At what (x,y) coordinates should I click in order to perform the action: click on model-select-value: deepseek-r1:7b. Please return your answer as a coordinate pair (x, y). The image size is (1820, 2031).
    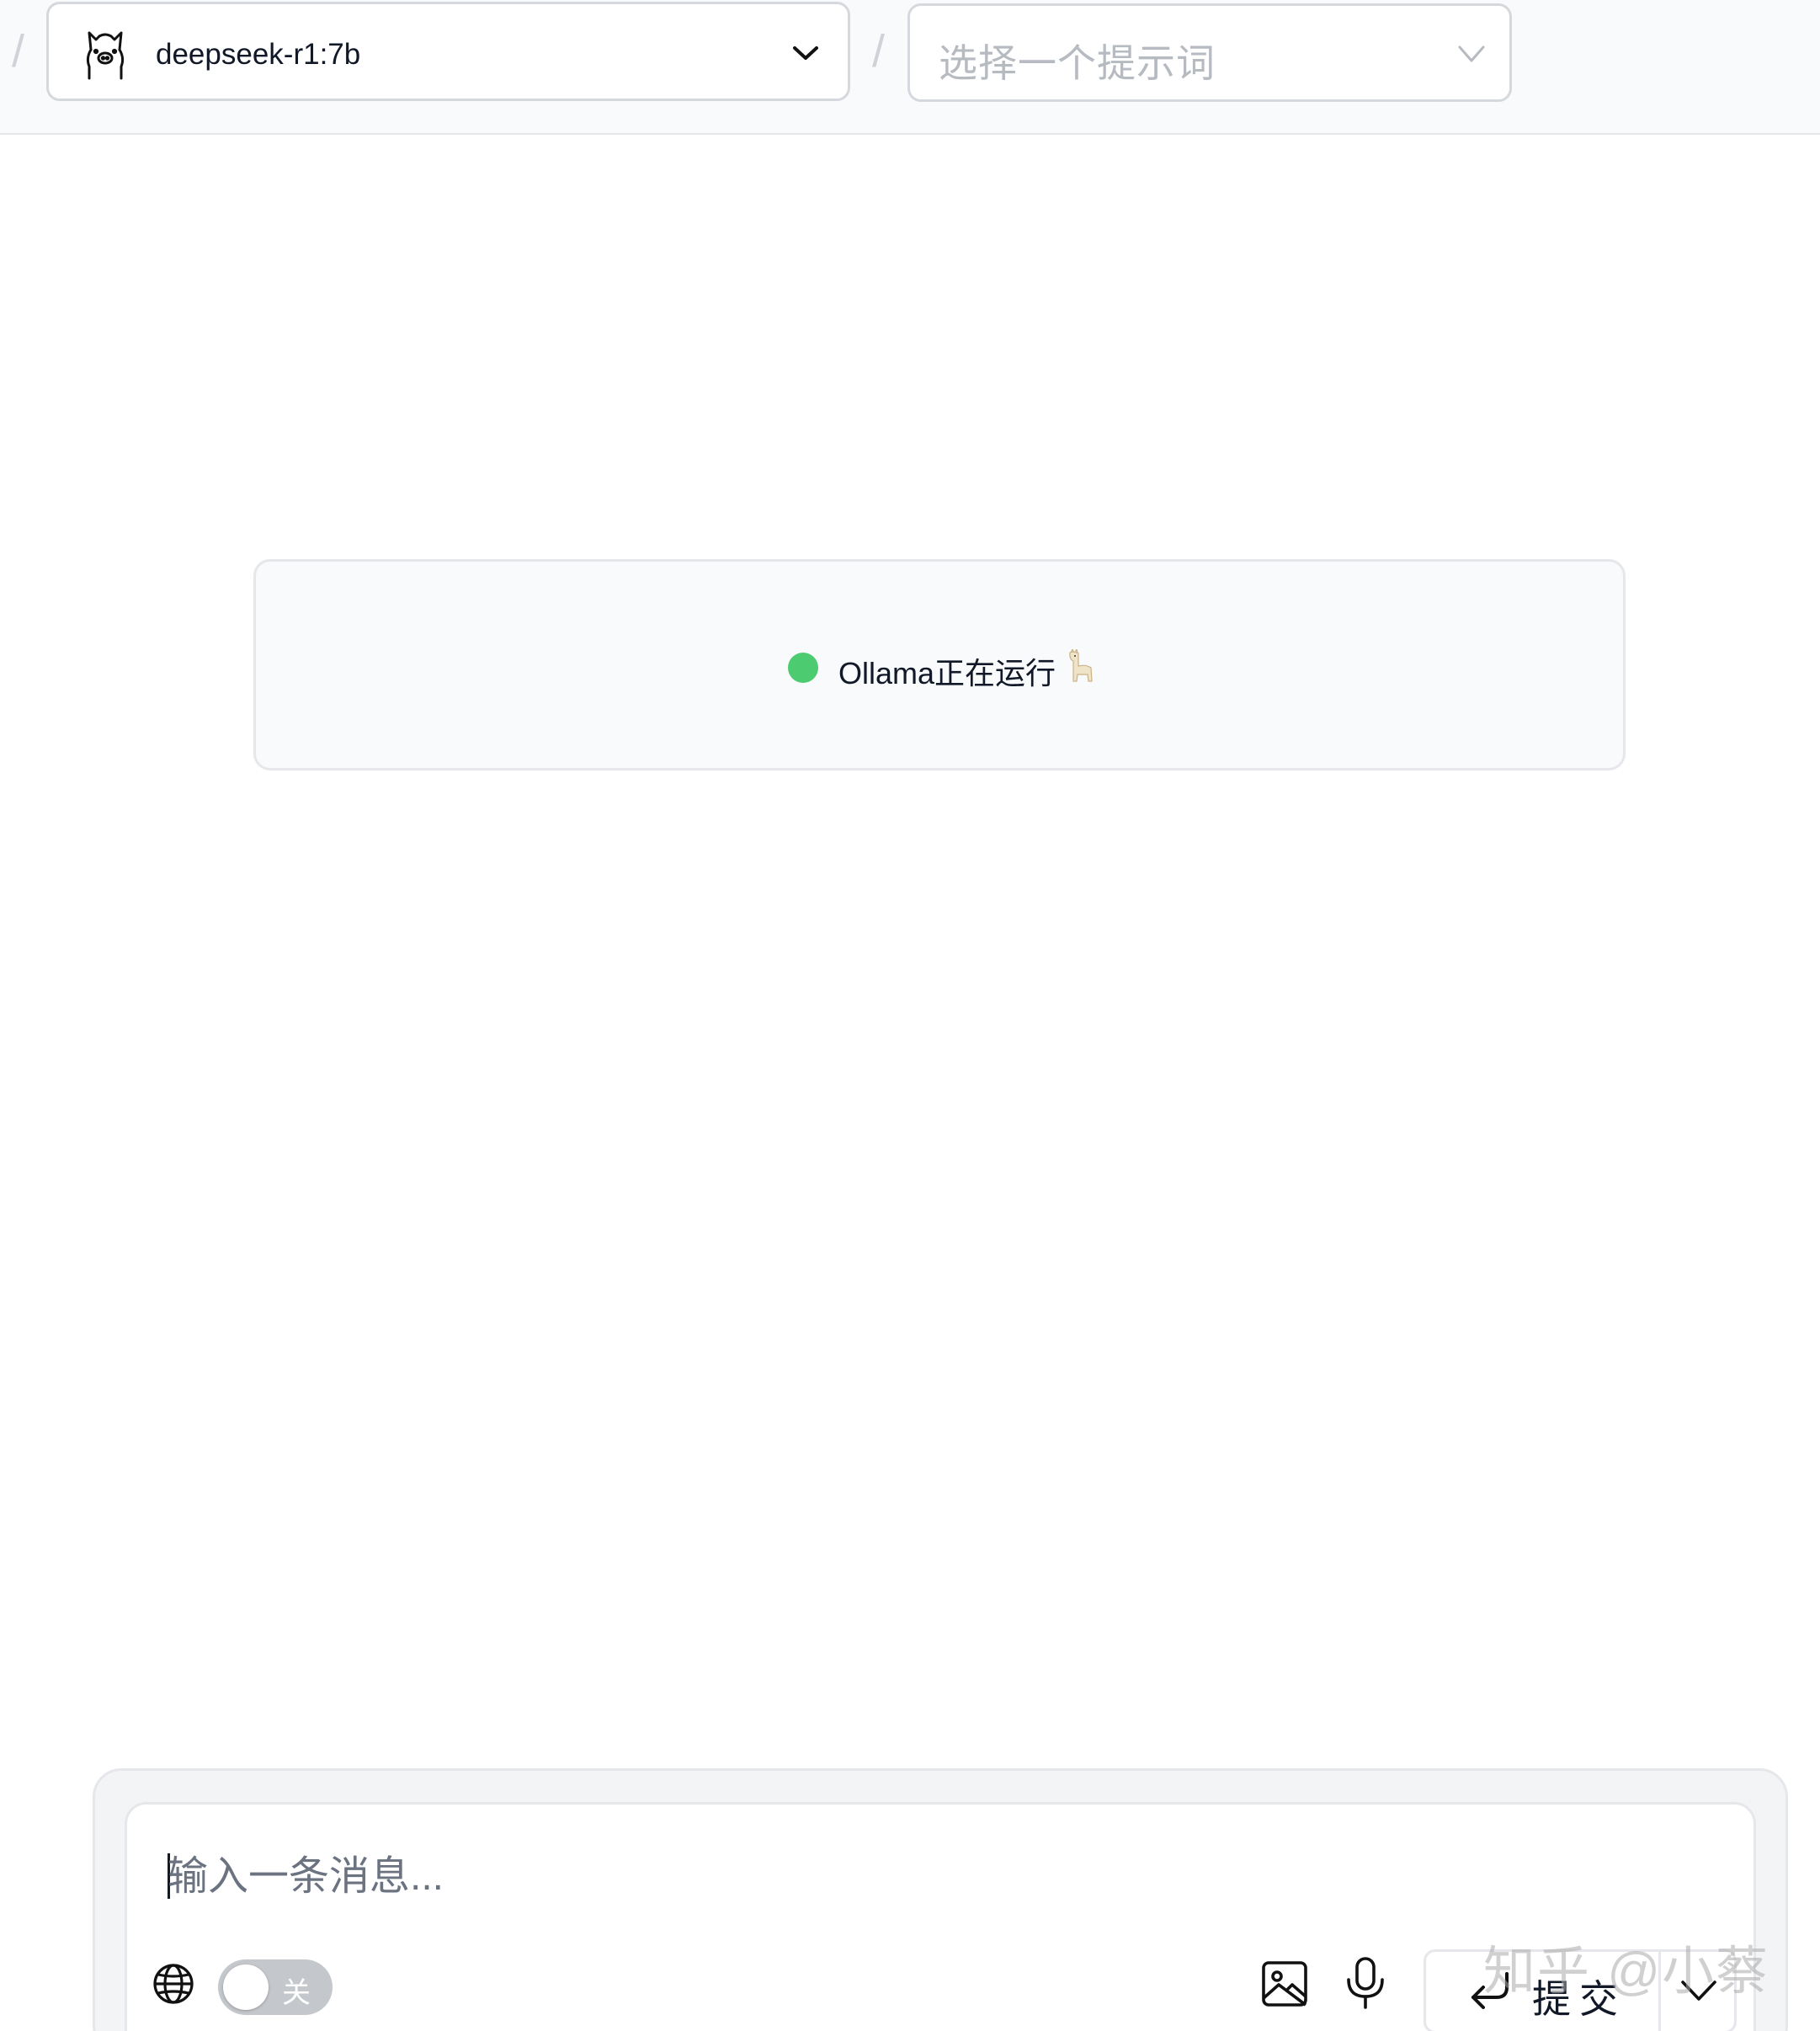
    Looking at the image, I should click on (258, 54).